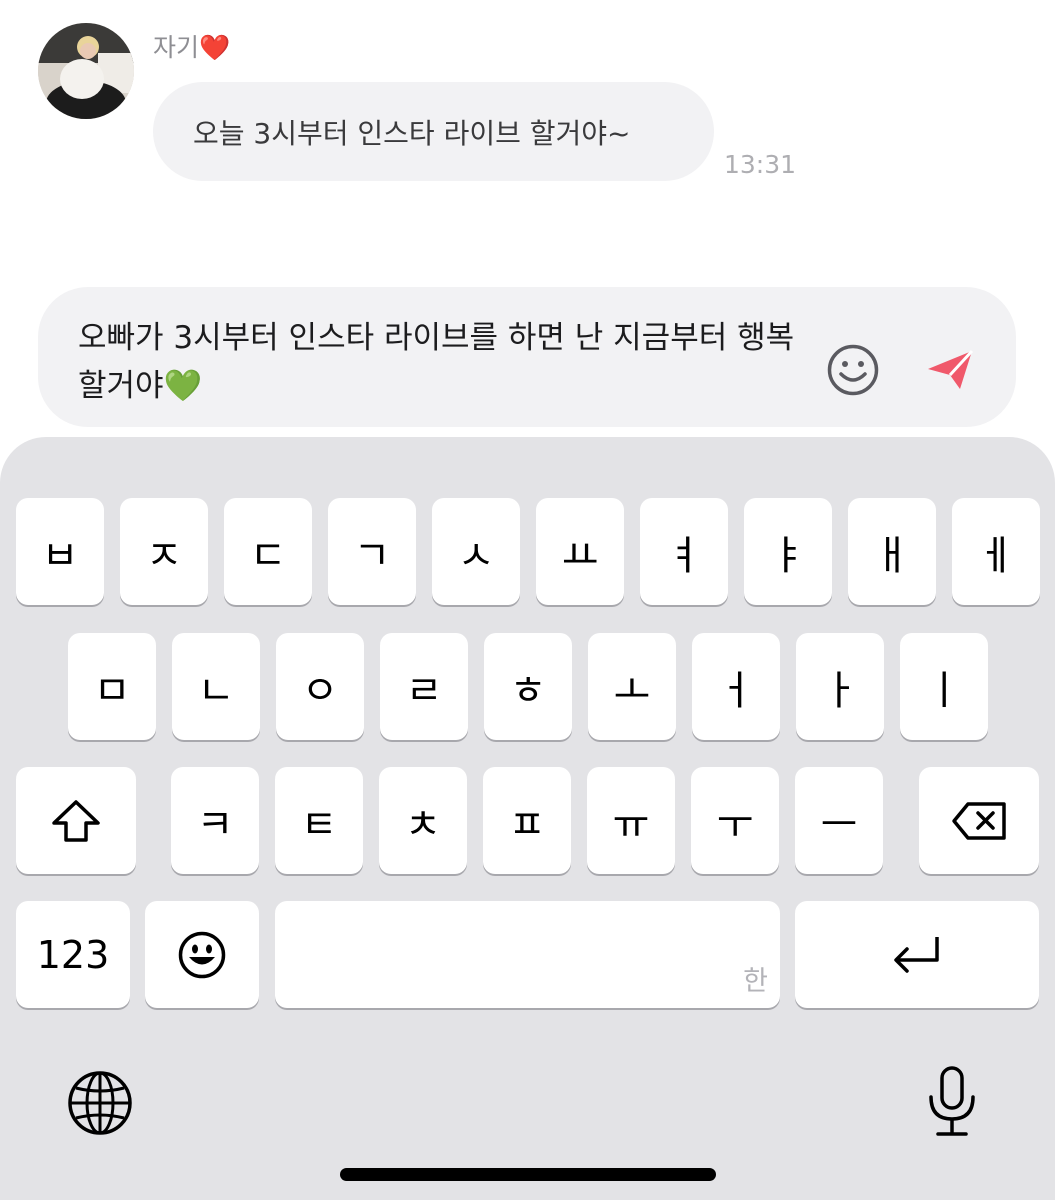  What do you see at coordinates (215, 824) in the screenshot?
I see `key-label: ㅋ` at bounding box center [215, 824].